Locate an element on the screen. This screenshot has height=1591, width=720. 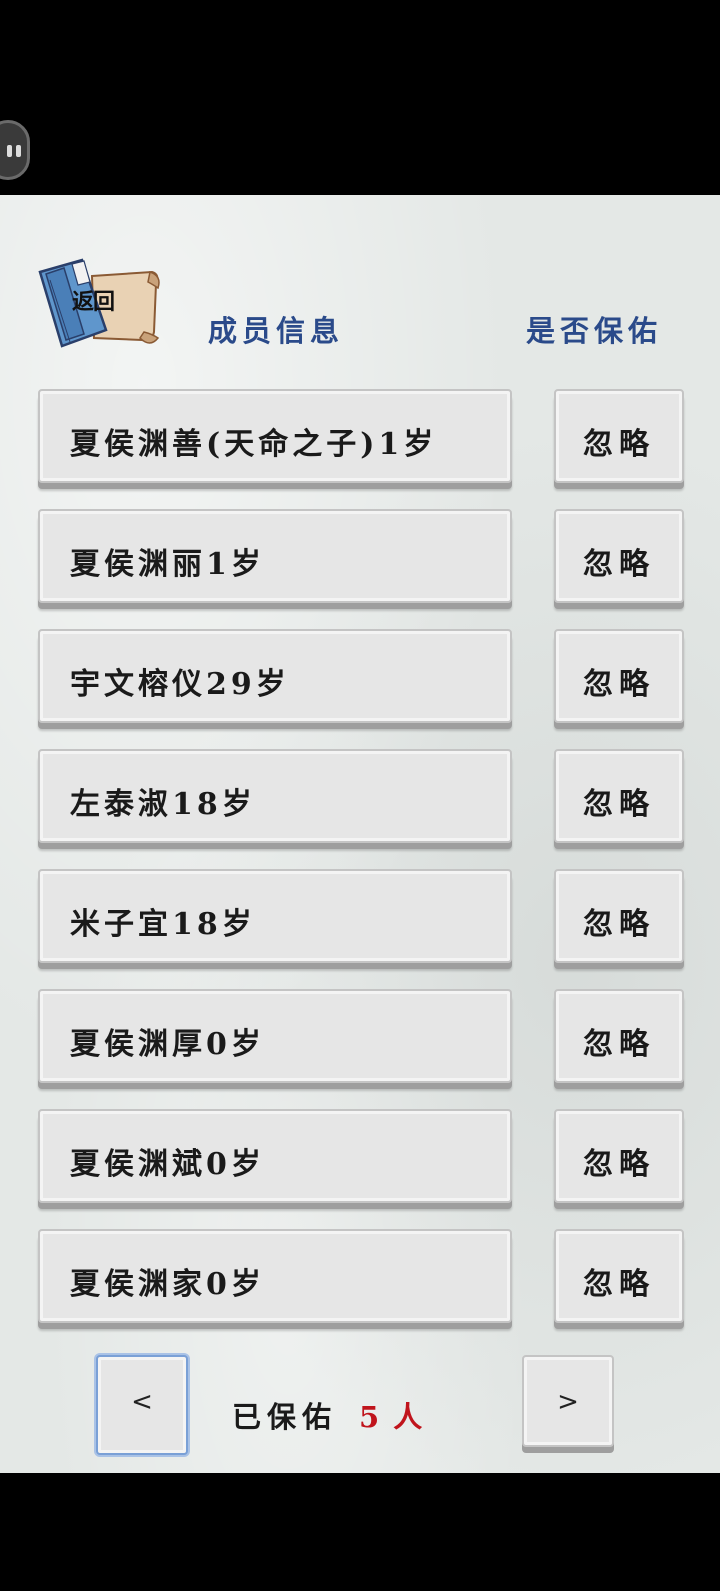
member-name: 夏侯渊斌0岁 is located at coordinates (167, 1164).